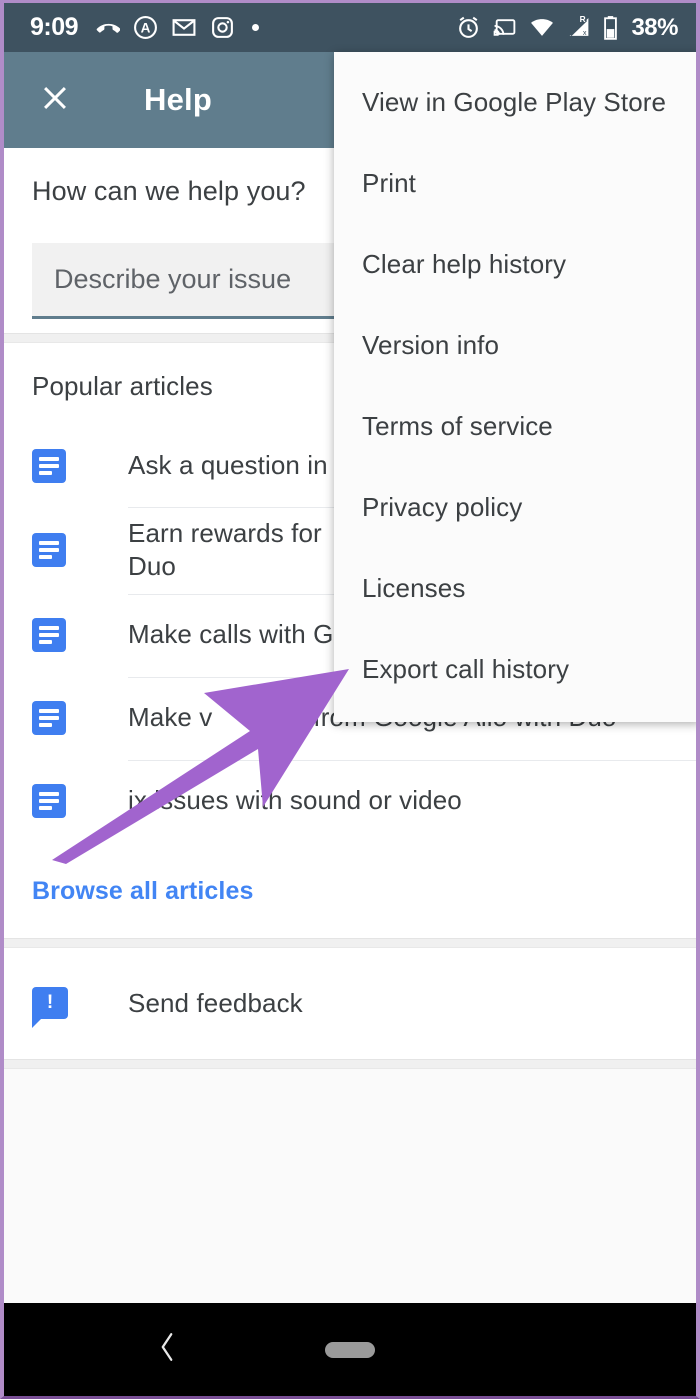  I want to click on close-button, so click(55, 100).